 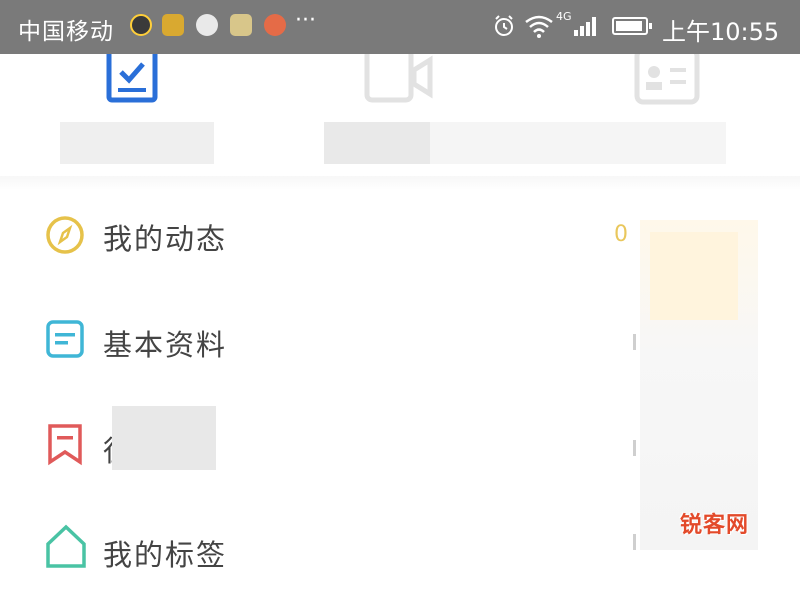 I want to click on signal-icon, so click(x=585, y=26).